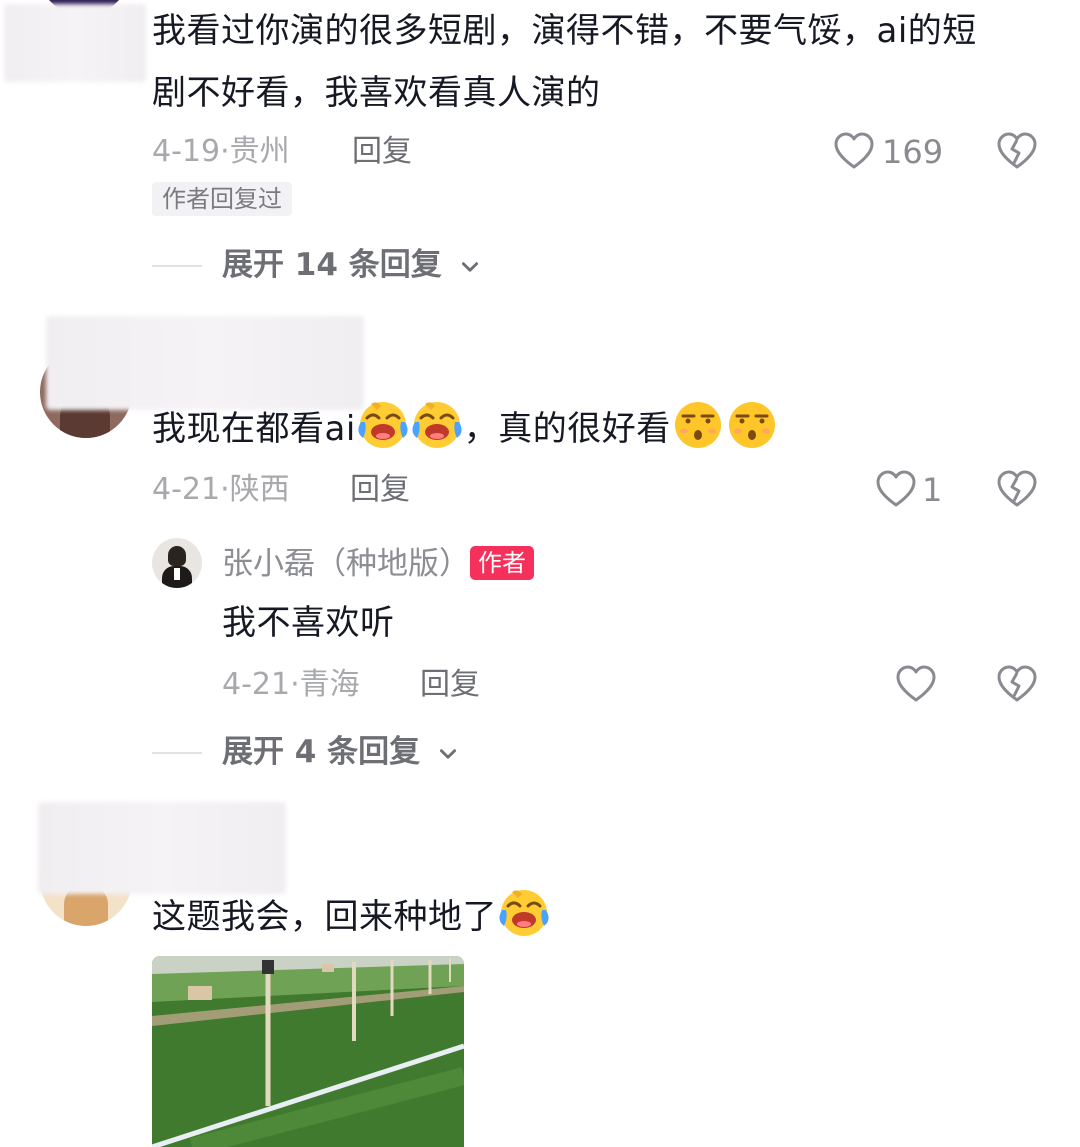 The image size is (1080, 1147). Describe the element at coordinates (913, 152) in the screenshot. I see `like-count: 169` at that location.